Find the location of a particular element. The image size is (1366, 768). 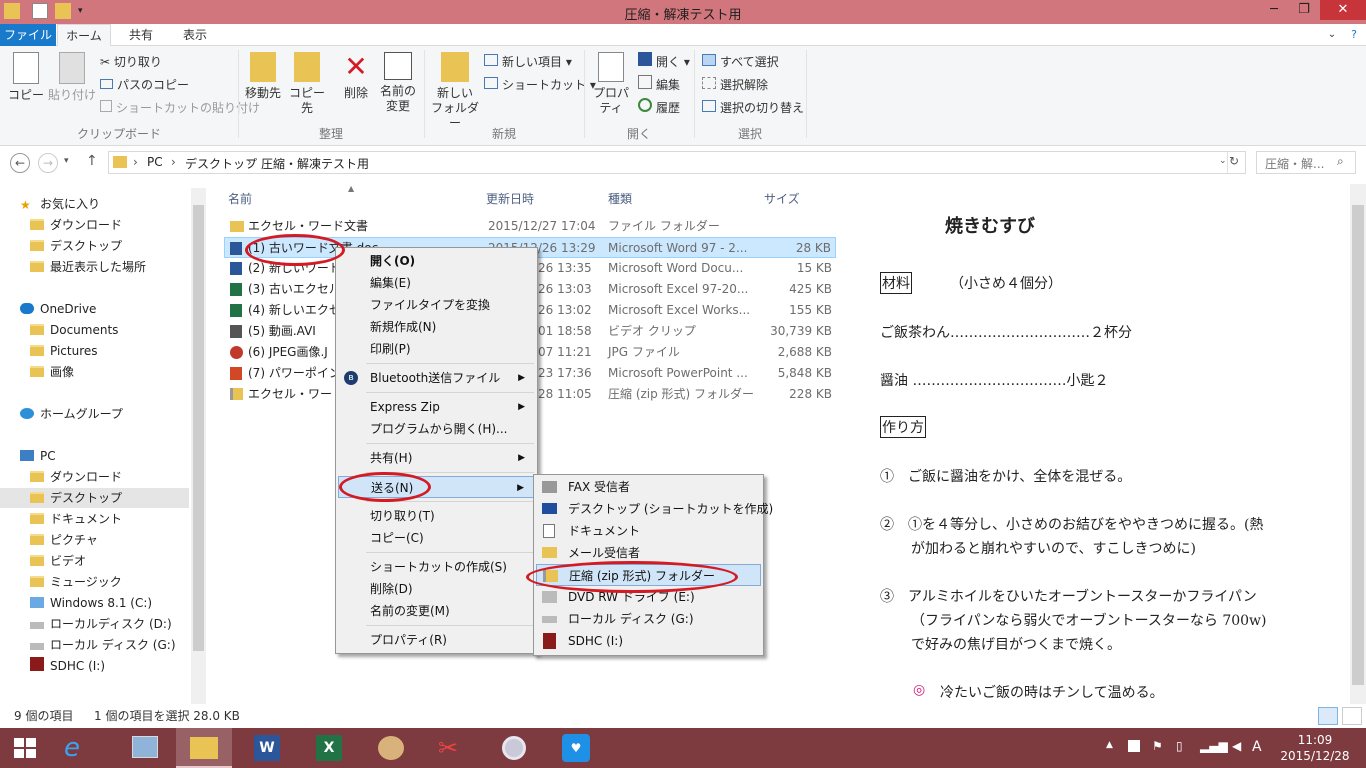

menu-edit: 編集(E) is located at coordinates (436, 283).